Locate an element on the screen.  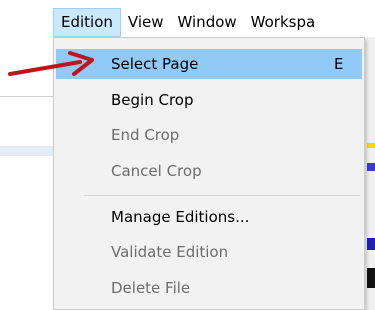
menu-item-cancel-crop: Cancel Crop is located at coordinates (209, 171).